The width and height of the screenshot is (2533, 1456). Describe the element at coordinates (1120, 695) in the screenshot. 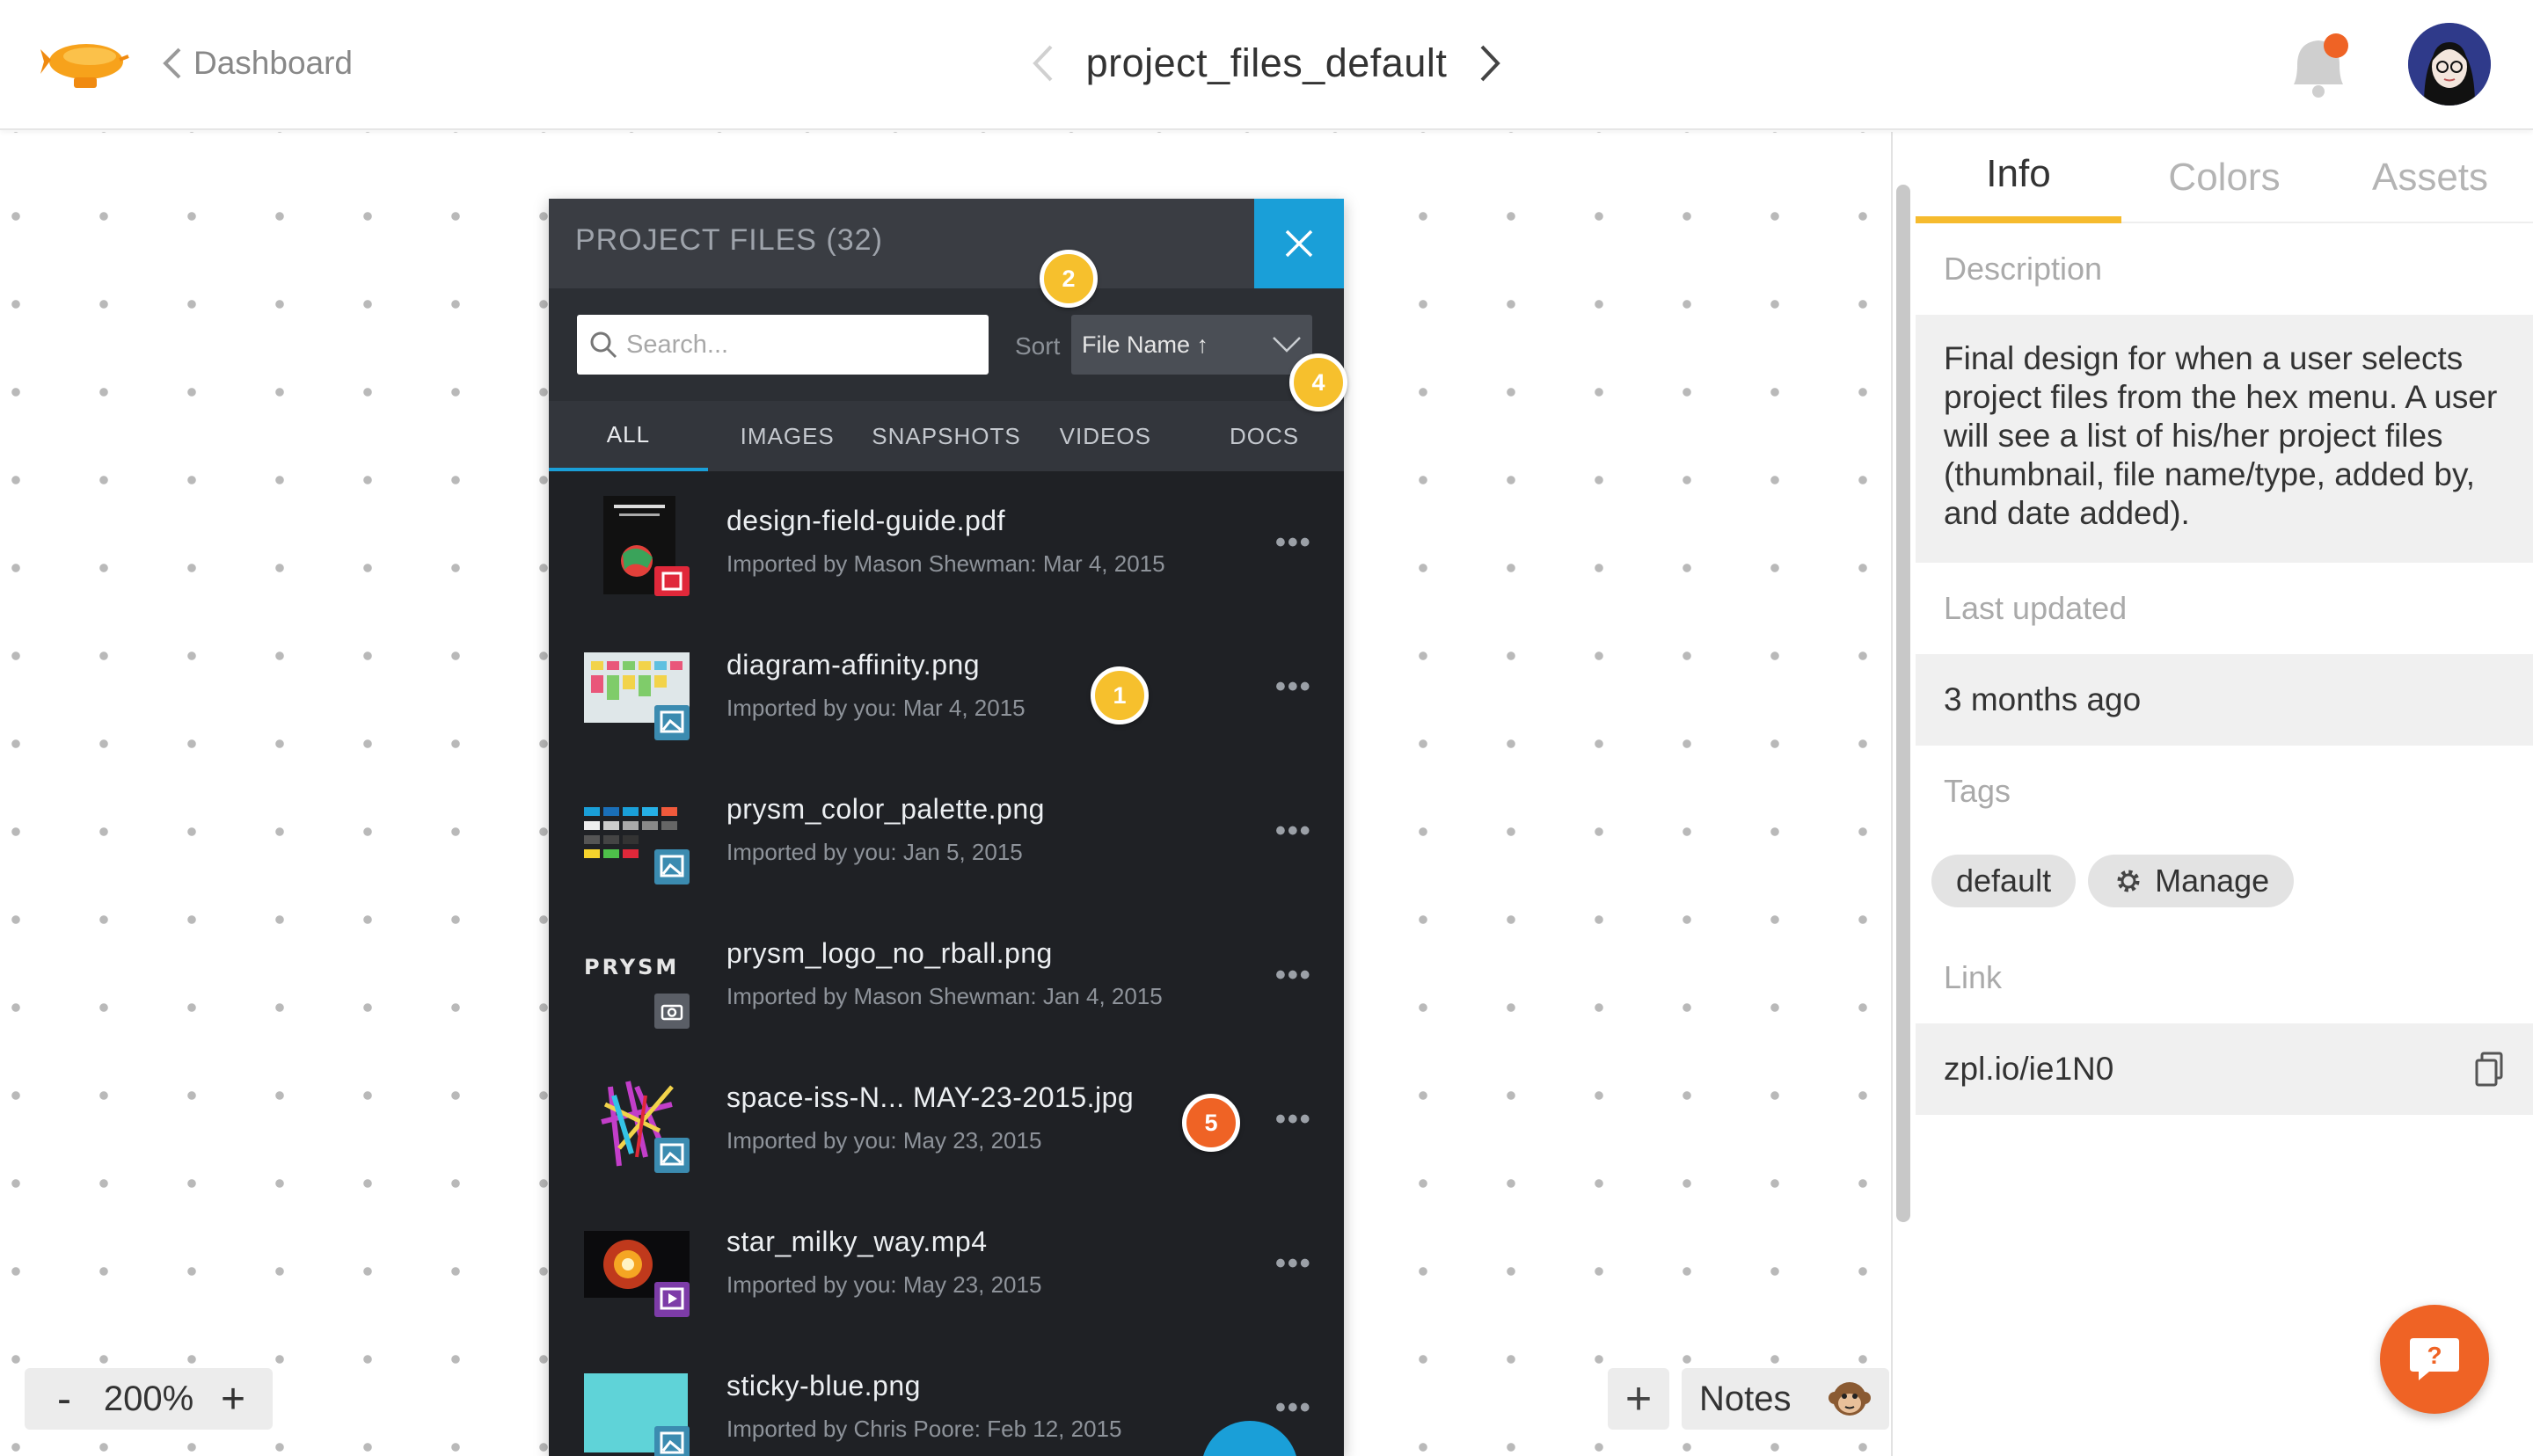

I see `annotation-marker-1: 1` at that location.